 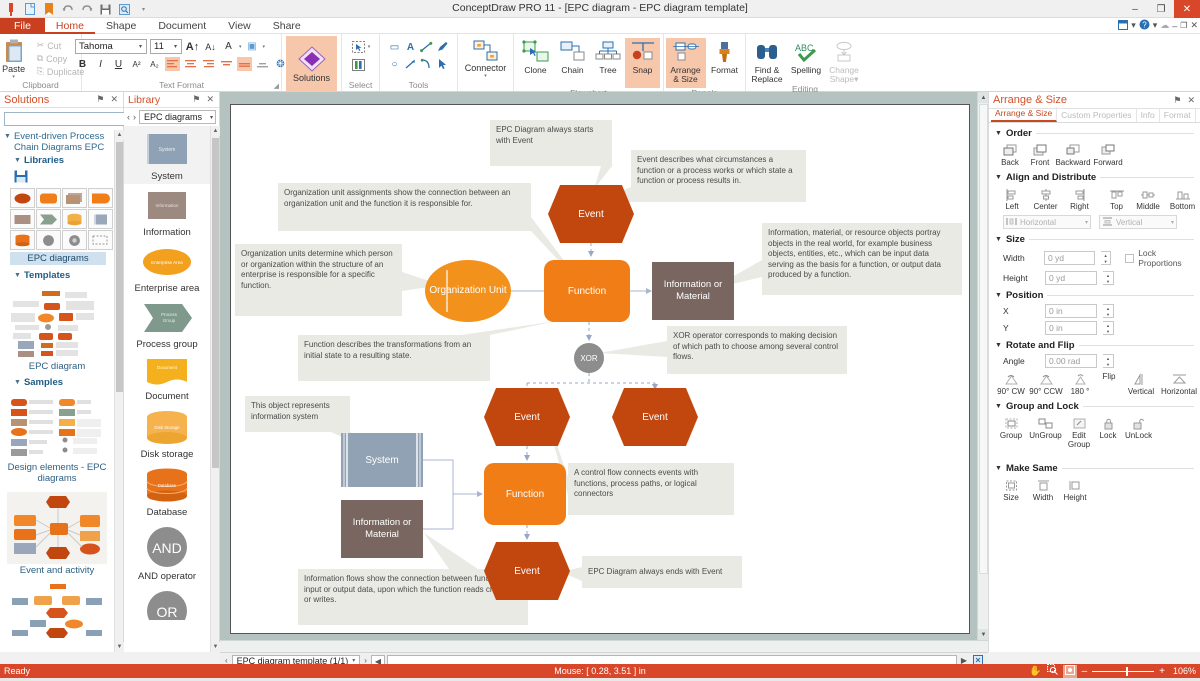 What do you see at coordinates (426, 64) in the screenshot?
I see `arc-tool-icon` at bounding box center [426, 64].